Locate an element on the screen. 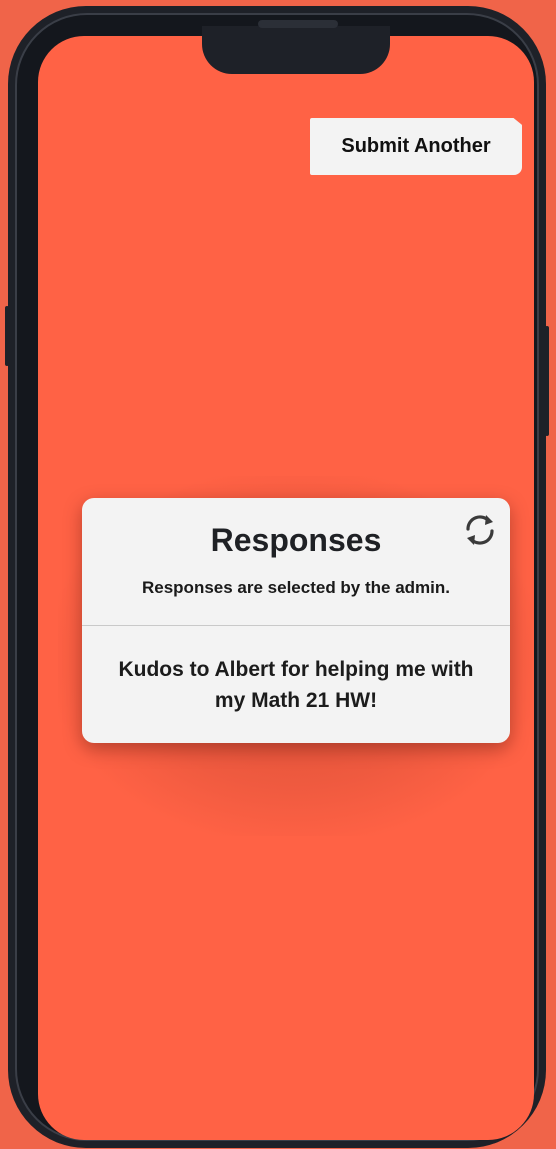 Image resolution: width=556 pixels, height=1149 pixels. card-title: Responses is located at coordinates (296, 540).